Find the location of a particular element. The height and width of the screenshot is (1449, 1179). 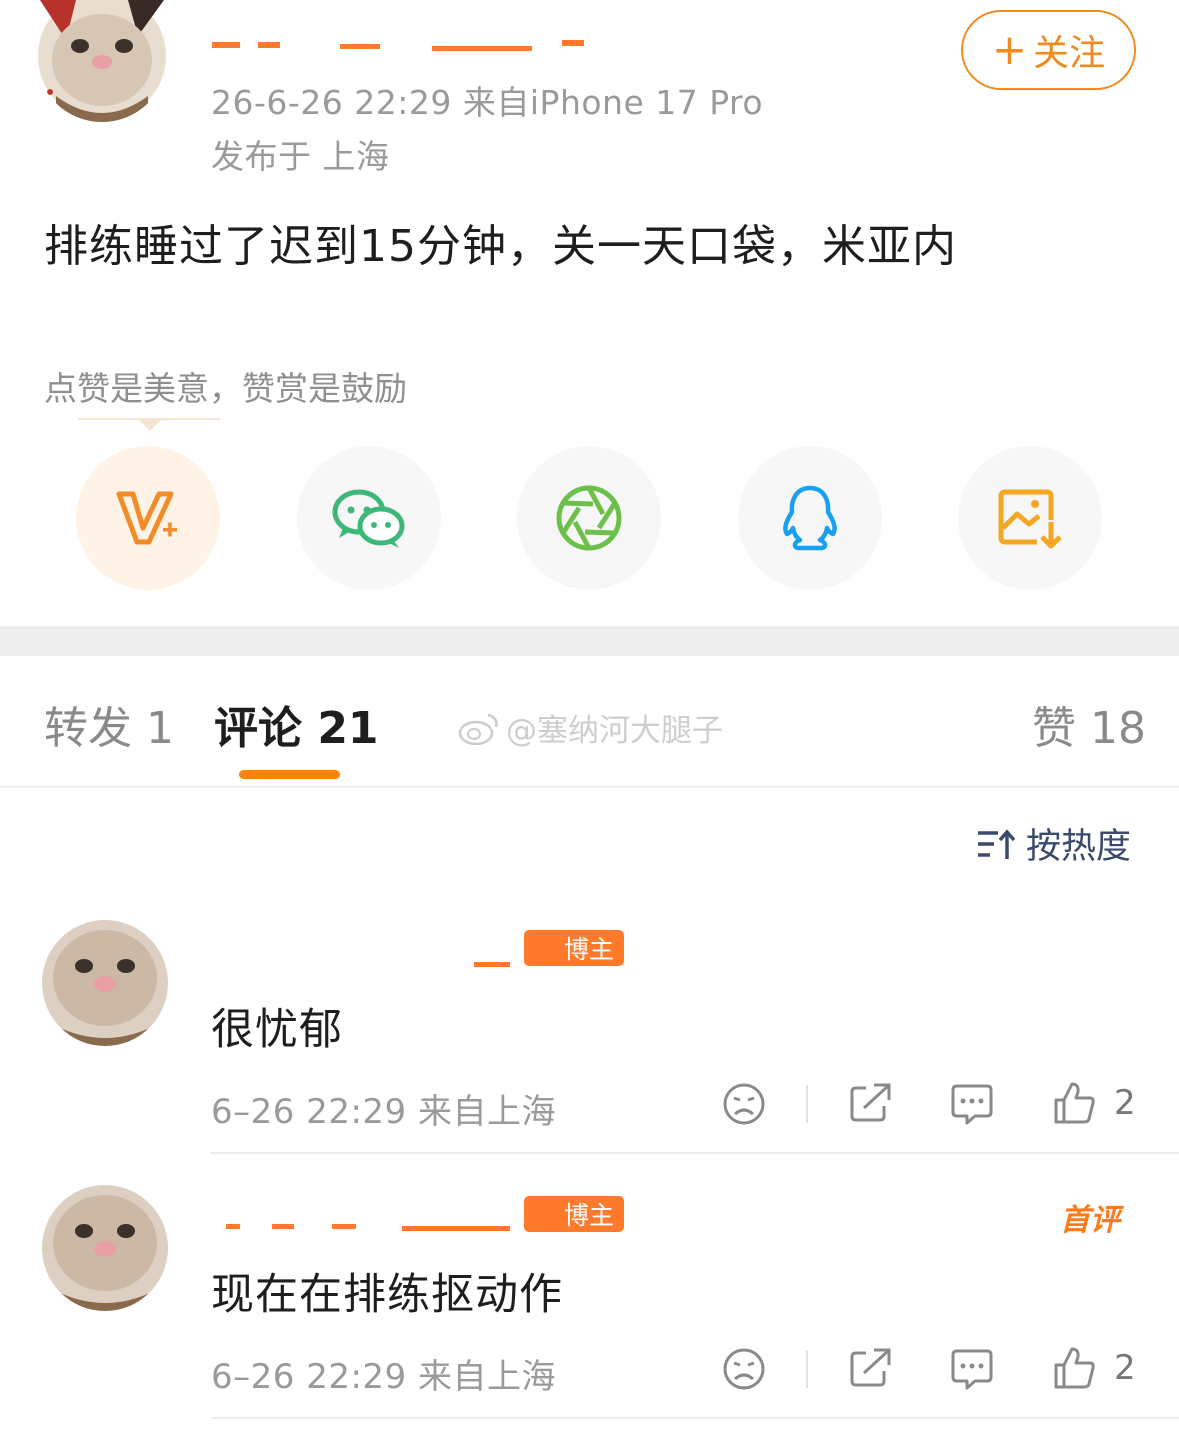

tab-comments: 评论 21 is located at coordinates (296, 724).